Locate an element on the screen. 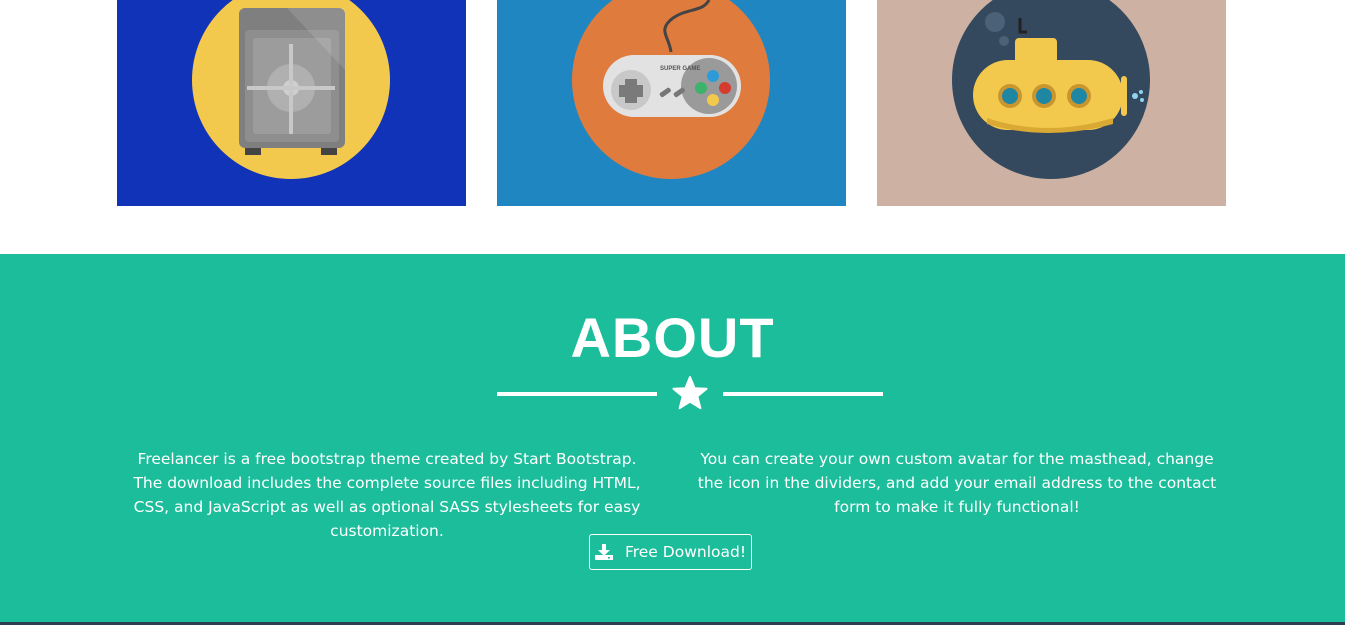  star-divider is located at coordinates (690, 393).